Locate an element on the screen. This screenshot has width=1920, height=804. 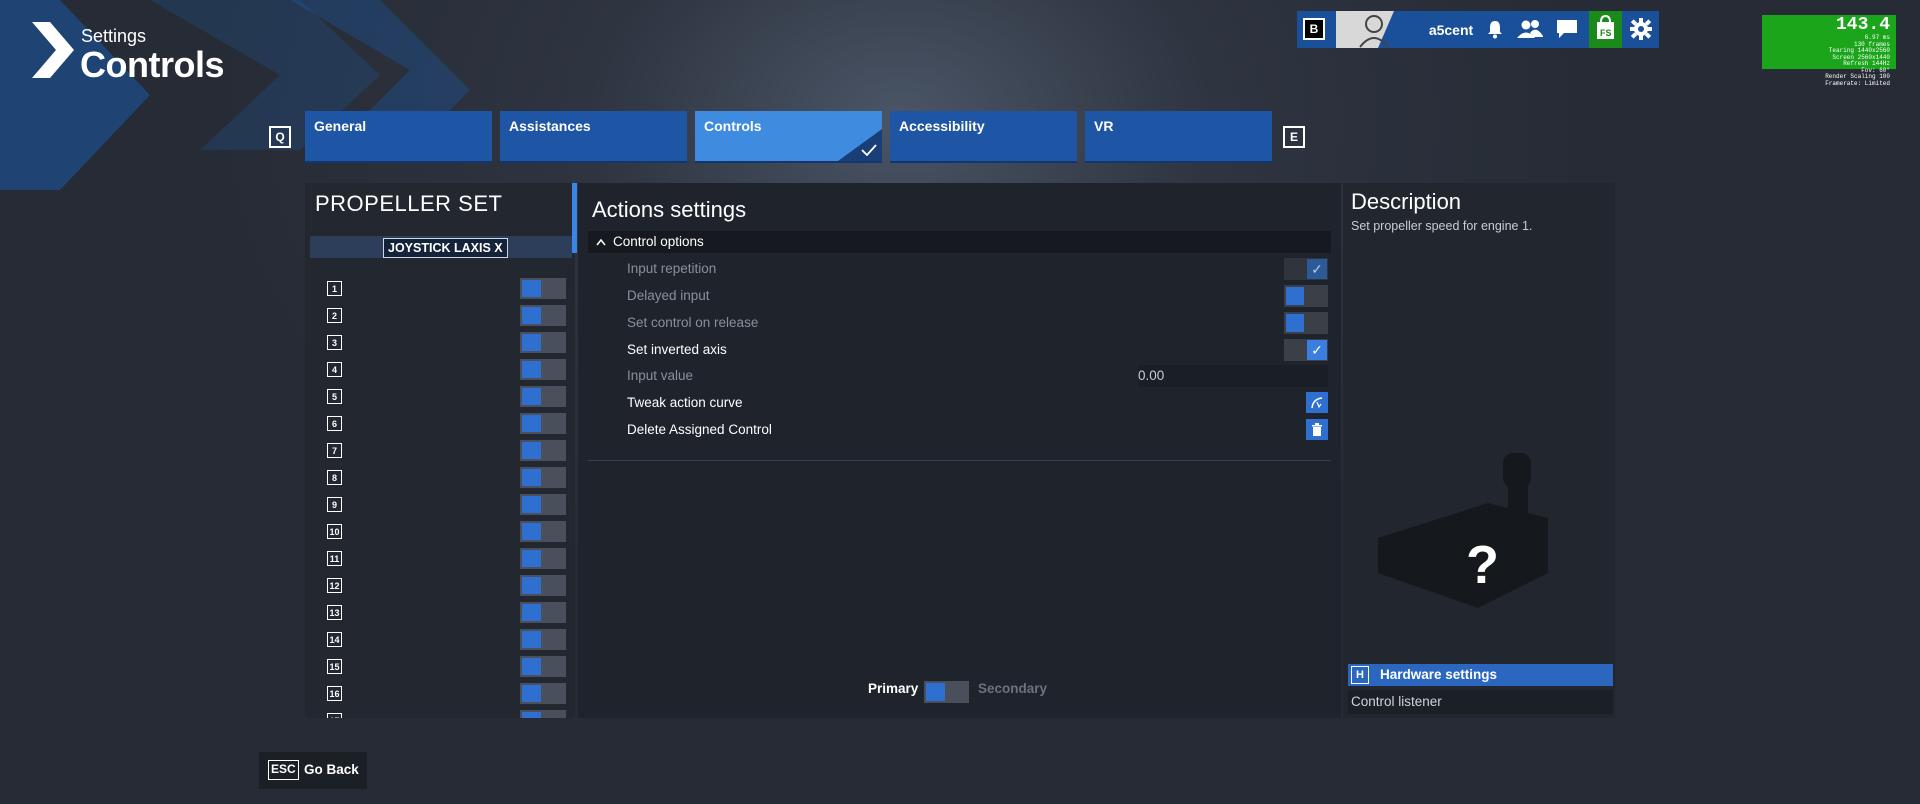
input-repetition-toggle: ✓ is located at coordinates (1306, 269).